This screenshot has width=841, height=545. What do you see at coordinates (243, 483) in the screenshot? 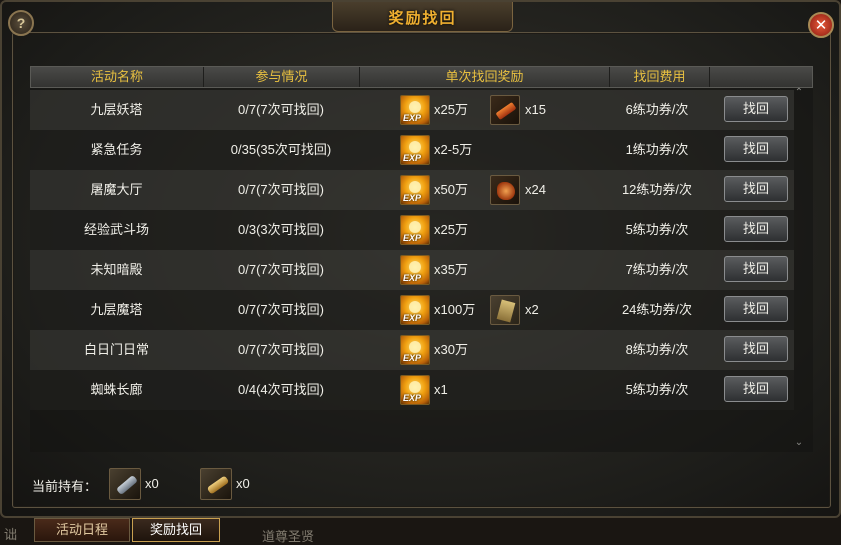
I see `holding-qty-2: x0` at bounding box center [243, 483].